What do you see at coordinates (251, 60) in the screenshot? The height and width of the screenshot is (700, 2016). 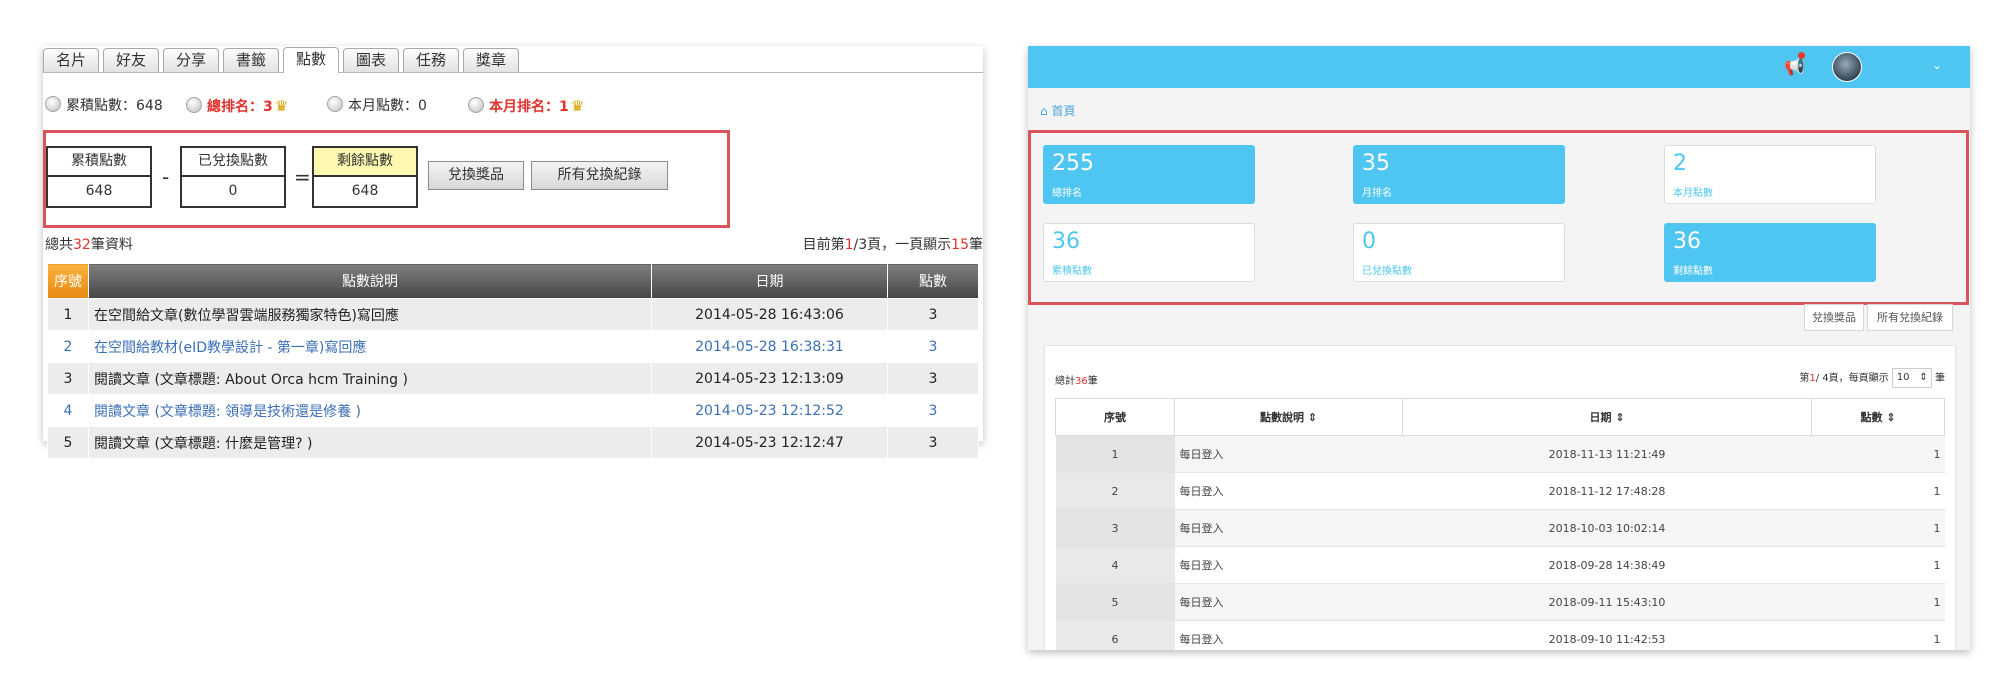 I see `tab-bookmarks: 書籤` at bounding box center [251, 60].